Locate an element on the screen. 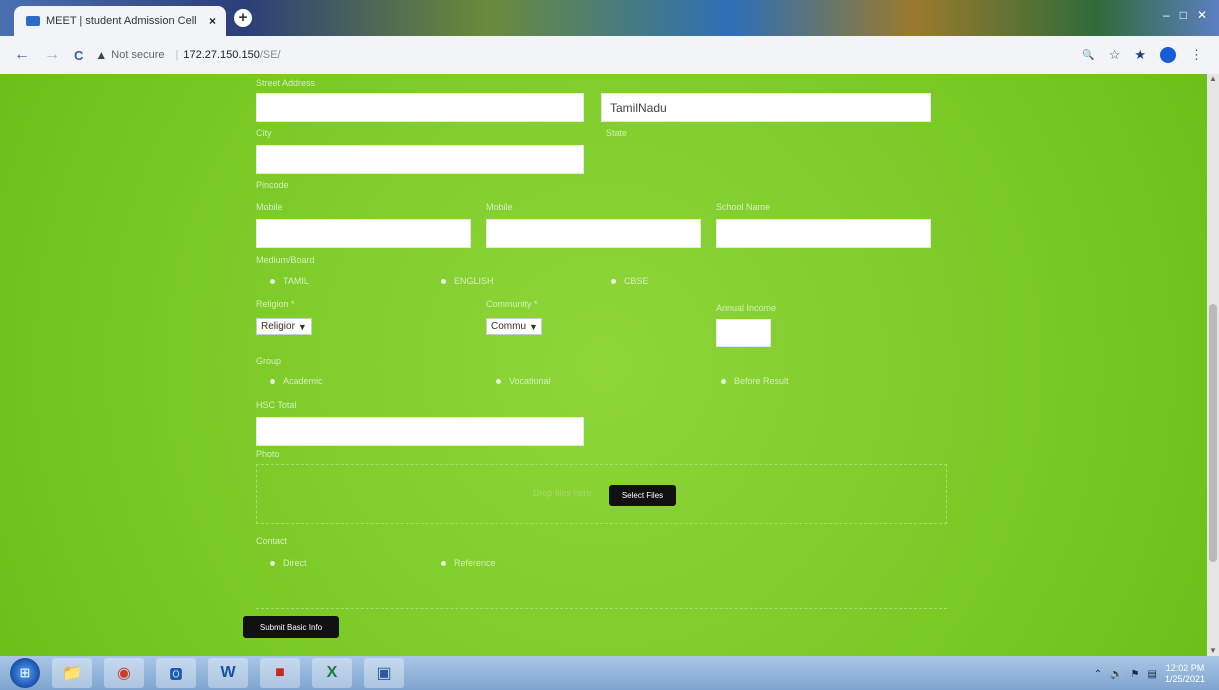 This screenshot has width=1219, height=690. radio-medium-english: ENGLISH is located at coordinates (467, 281).